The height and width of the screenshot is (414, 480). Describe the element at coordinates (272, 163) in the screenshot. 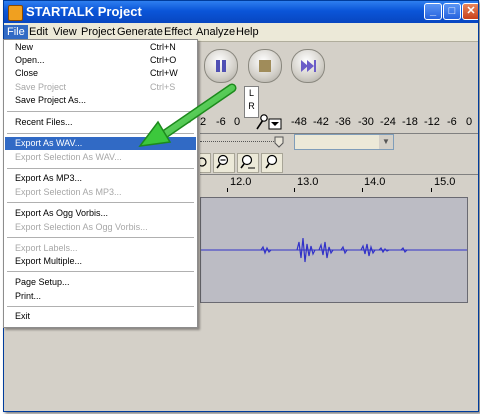

I see `fit-project-button` at that location.